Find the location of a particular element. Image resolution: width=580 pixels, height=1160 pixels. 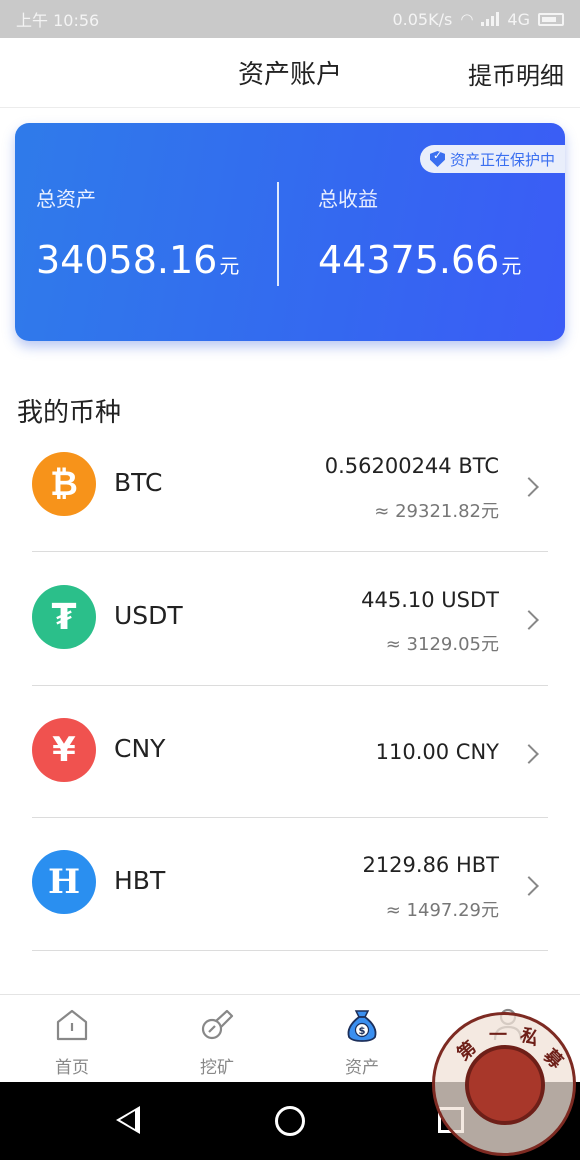

withdraw-detail-link: 提币明细 is located at coordinates (516, 73).